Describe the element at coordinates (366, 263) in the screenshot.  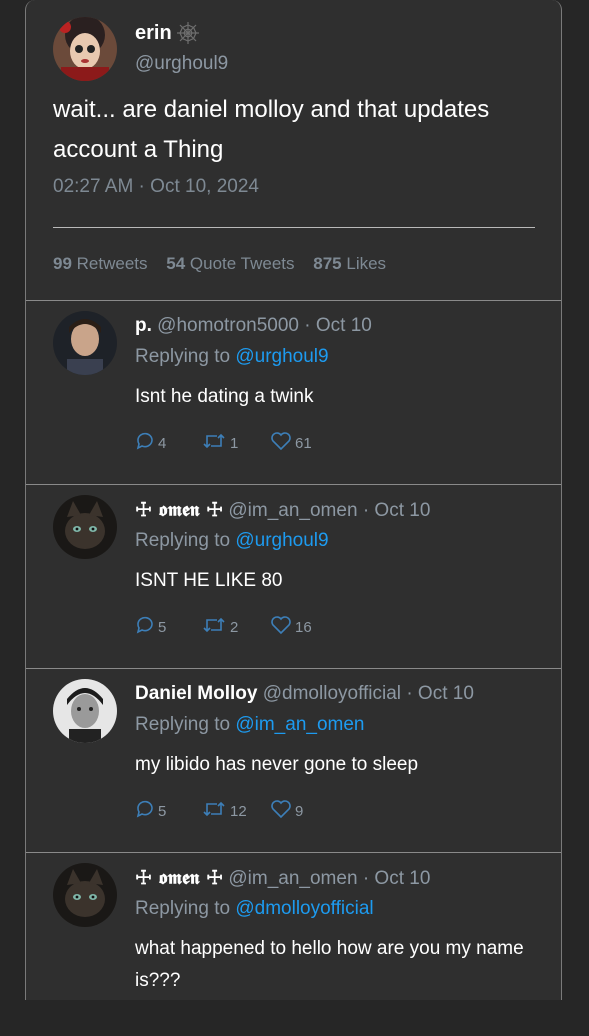
I see `likes-label: Likes` at that location.